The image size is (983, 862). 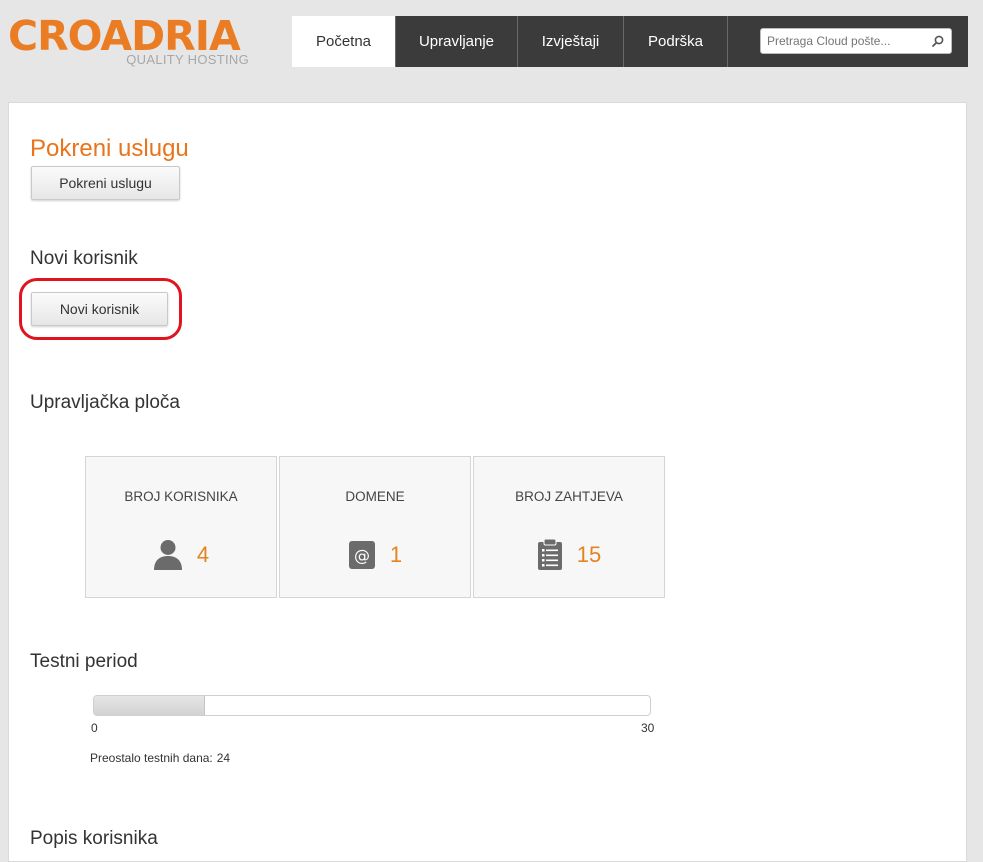 What do you see at coordinates (456, 41) in the screenshot?
I see `nav-item-upravljanje: Upravljanje` at bounding box center [456, 41].